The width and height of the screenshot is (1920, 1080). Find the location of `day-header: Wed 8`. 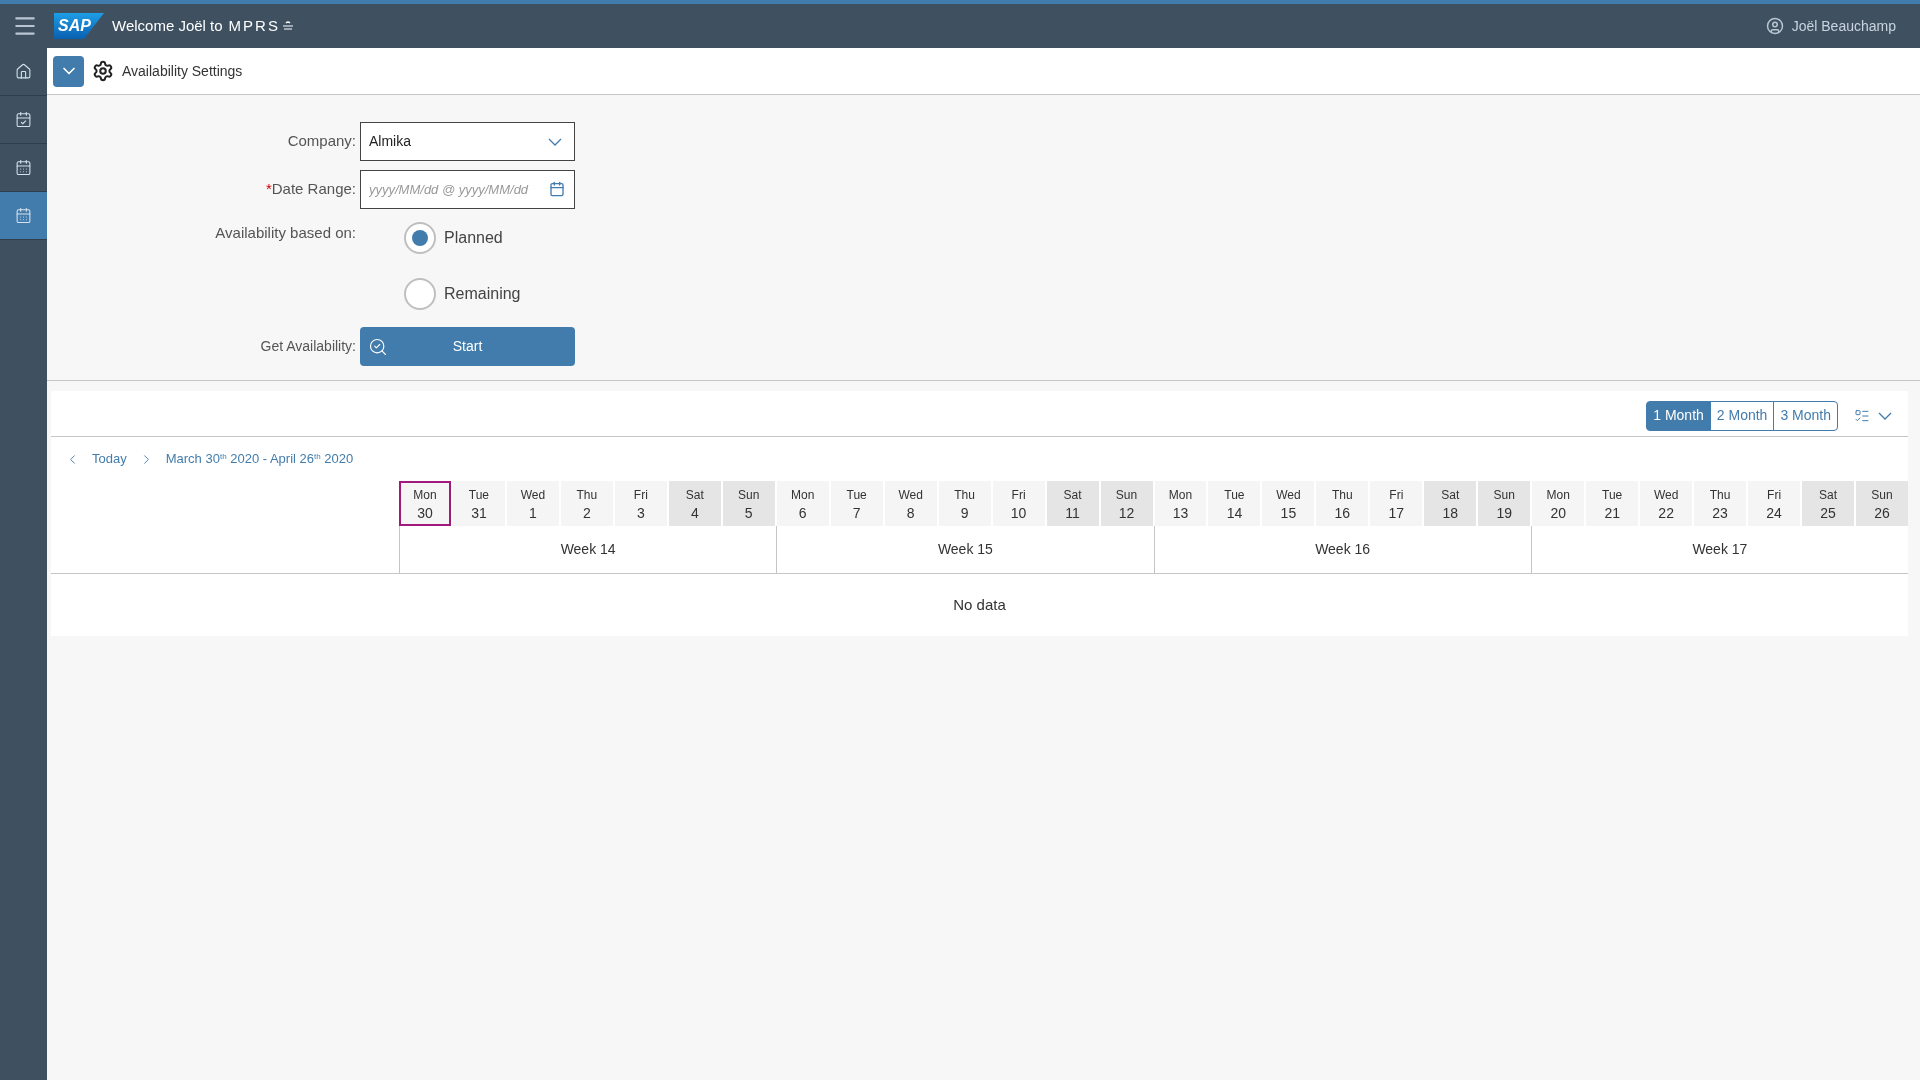

day-header: Wed 8 is located at coordinates (910, 503).